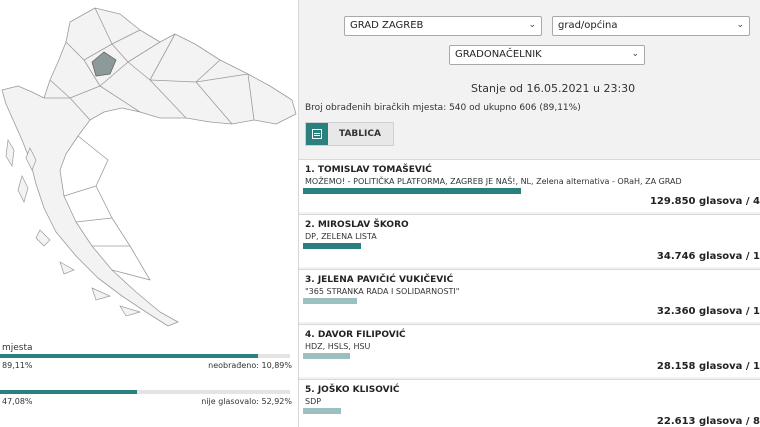 This screenshot has width=760, height=427. What do you see at coordinates (355, 335) in the screenshot?
I see `candidate-name: 4. DAVOR FILIPOVIĆ` at bounding box center [355, 335].